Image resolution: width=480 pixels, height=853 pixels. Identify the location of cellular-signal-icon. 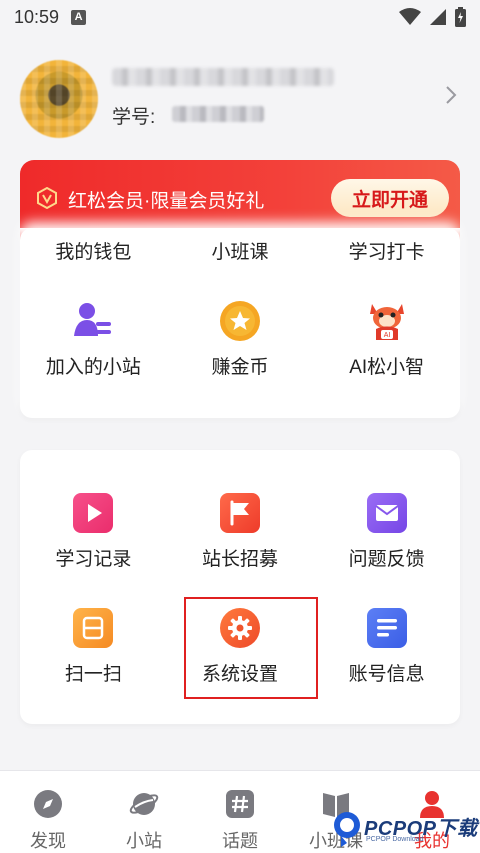
(438, 17).